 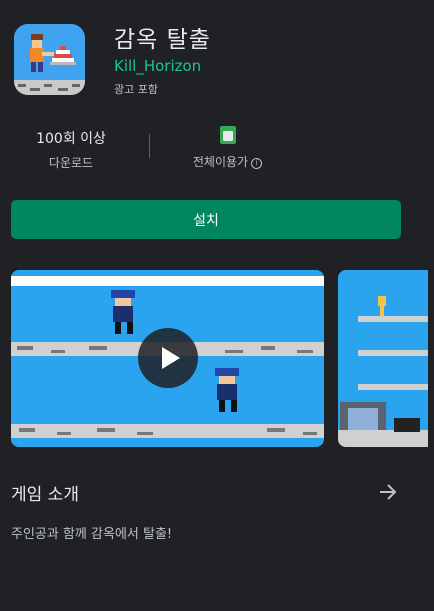 What do you see at coordinates (92, 534) in the screenshot?
I see `app-description: 주인공과 함께 감옥에서 탈출!` at bounding box center [92, 534].